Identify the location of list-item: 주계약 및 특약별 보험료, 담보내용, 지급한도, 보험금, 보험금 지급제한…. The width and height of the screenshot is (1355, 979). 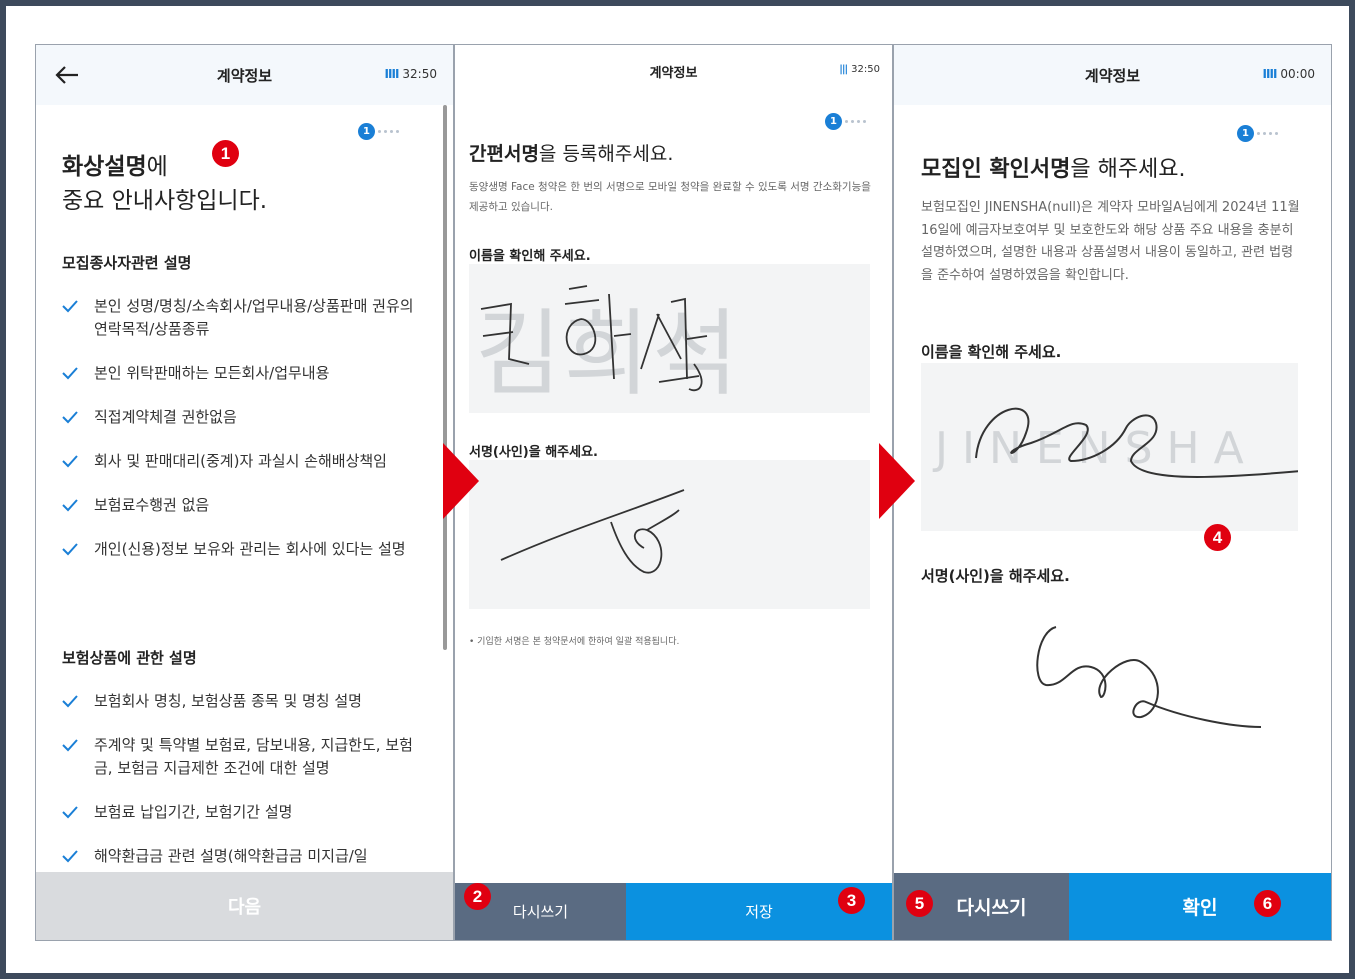
(242, 757).